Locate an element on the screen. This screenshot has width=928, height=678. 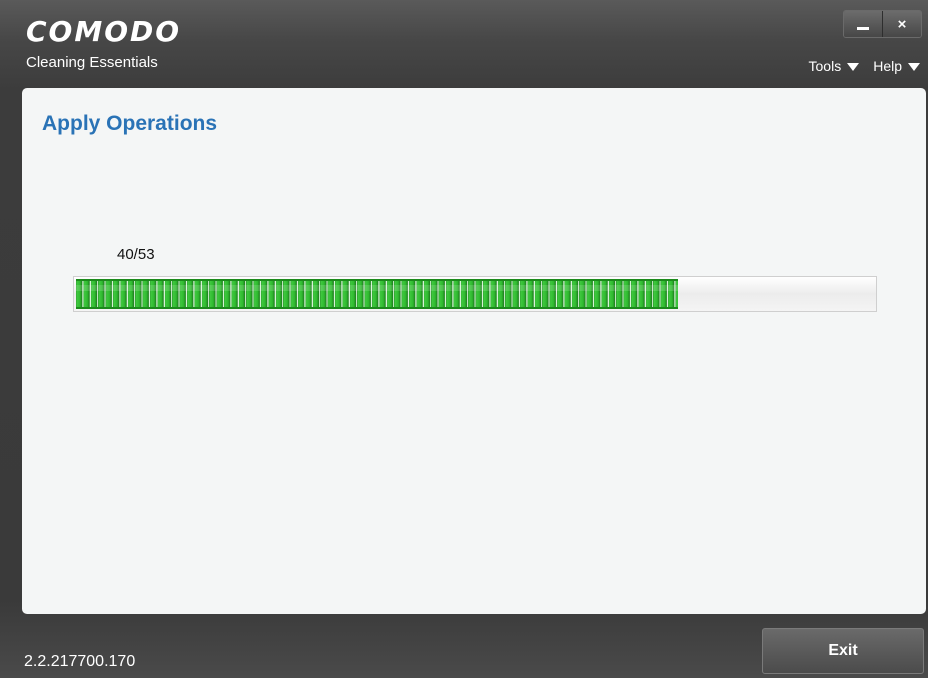
tools-menu: Tools is located at coordinates (834, 66).